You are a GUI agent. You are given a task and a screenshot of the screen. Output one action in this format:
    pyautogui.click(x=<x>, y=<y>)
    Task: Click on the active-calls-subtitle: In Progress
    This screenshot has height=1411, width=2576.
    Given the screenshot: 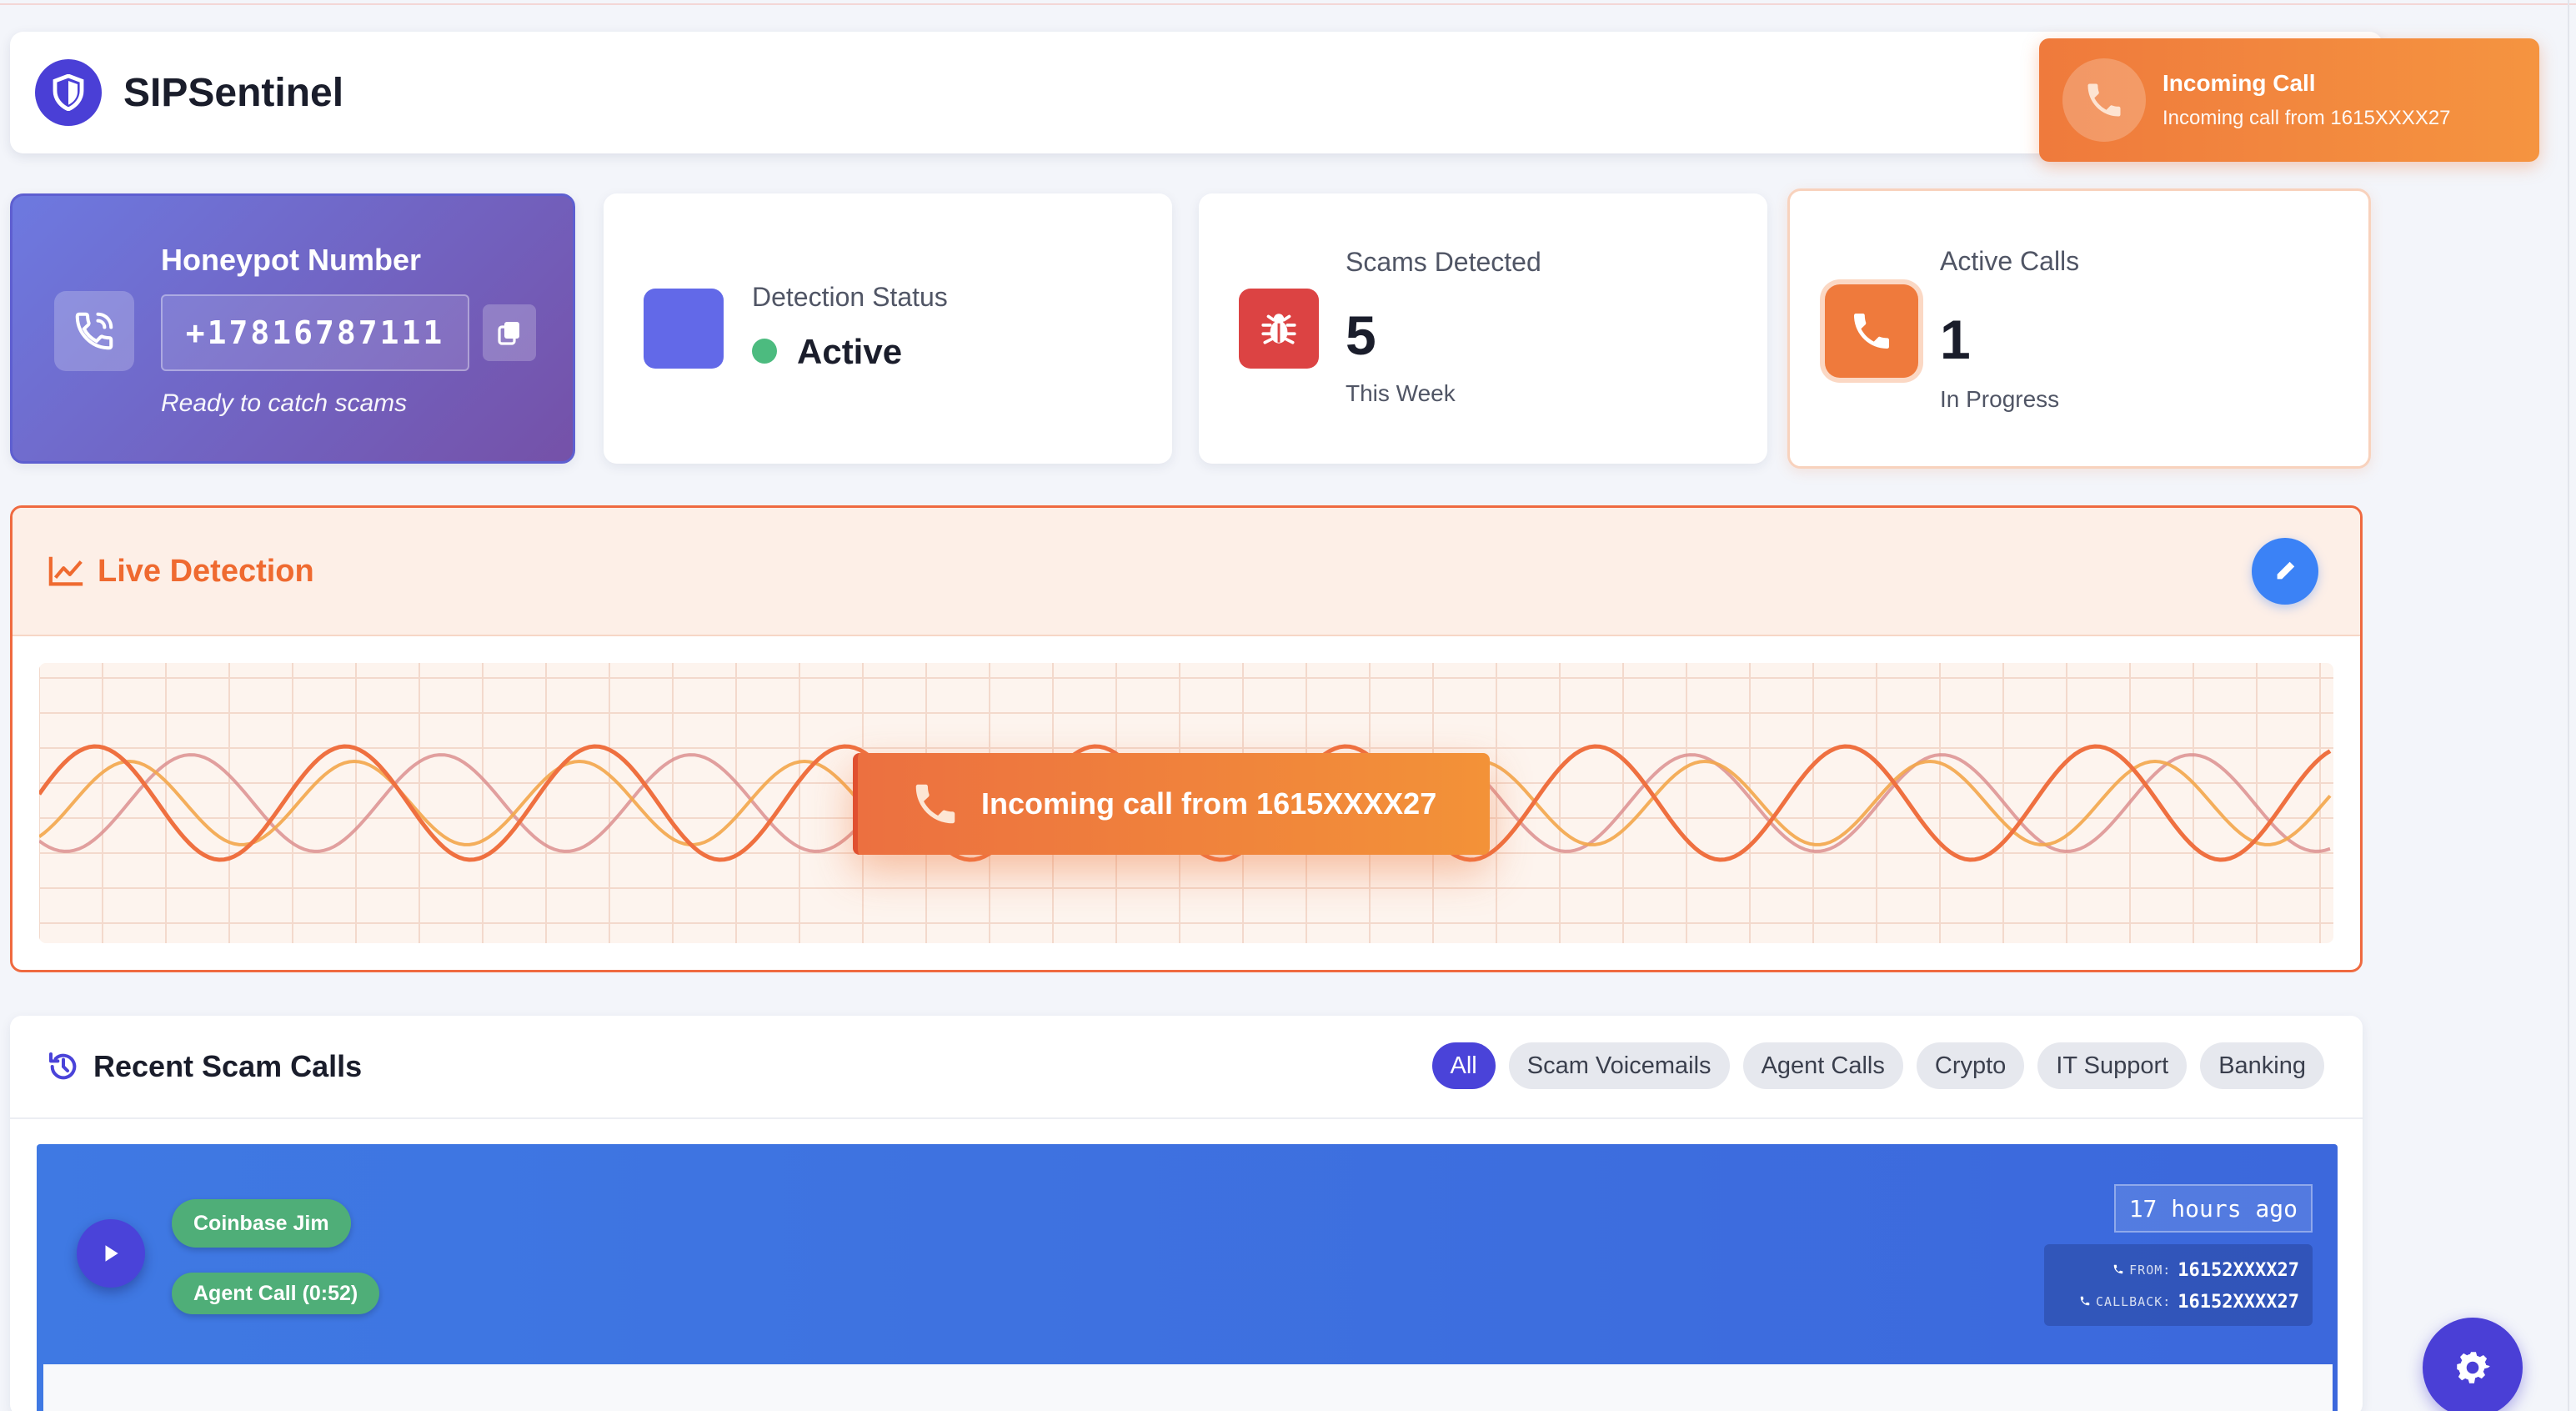 What is the action you would take?
    pyautogui.click(x=2000, y=399)
    